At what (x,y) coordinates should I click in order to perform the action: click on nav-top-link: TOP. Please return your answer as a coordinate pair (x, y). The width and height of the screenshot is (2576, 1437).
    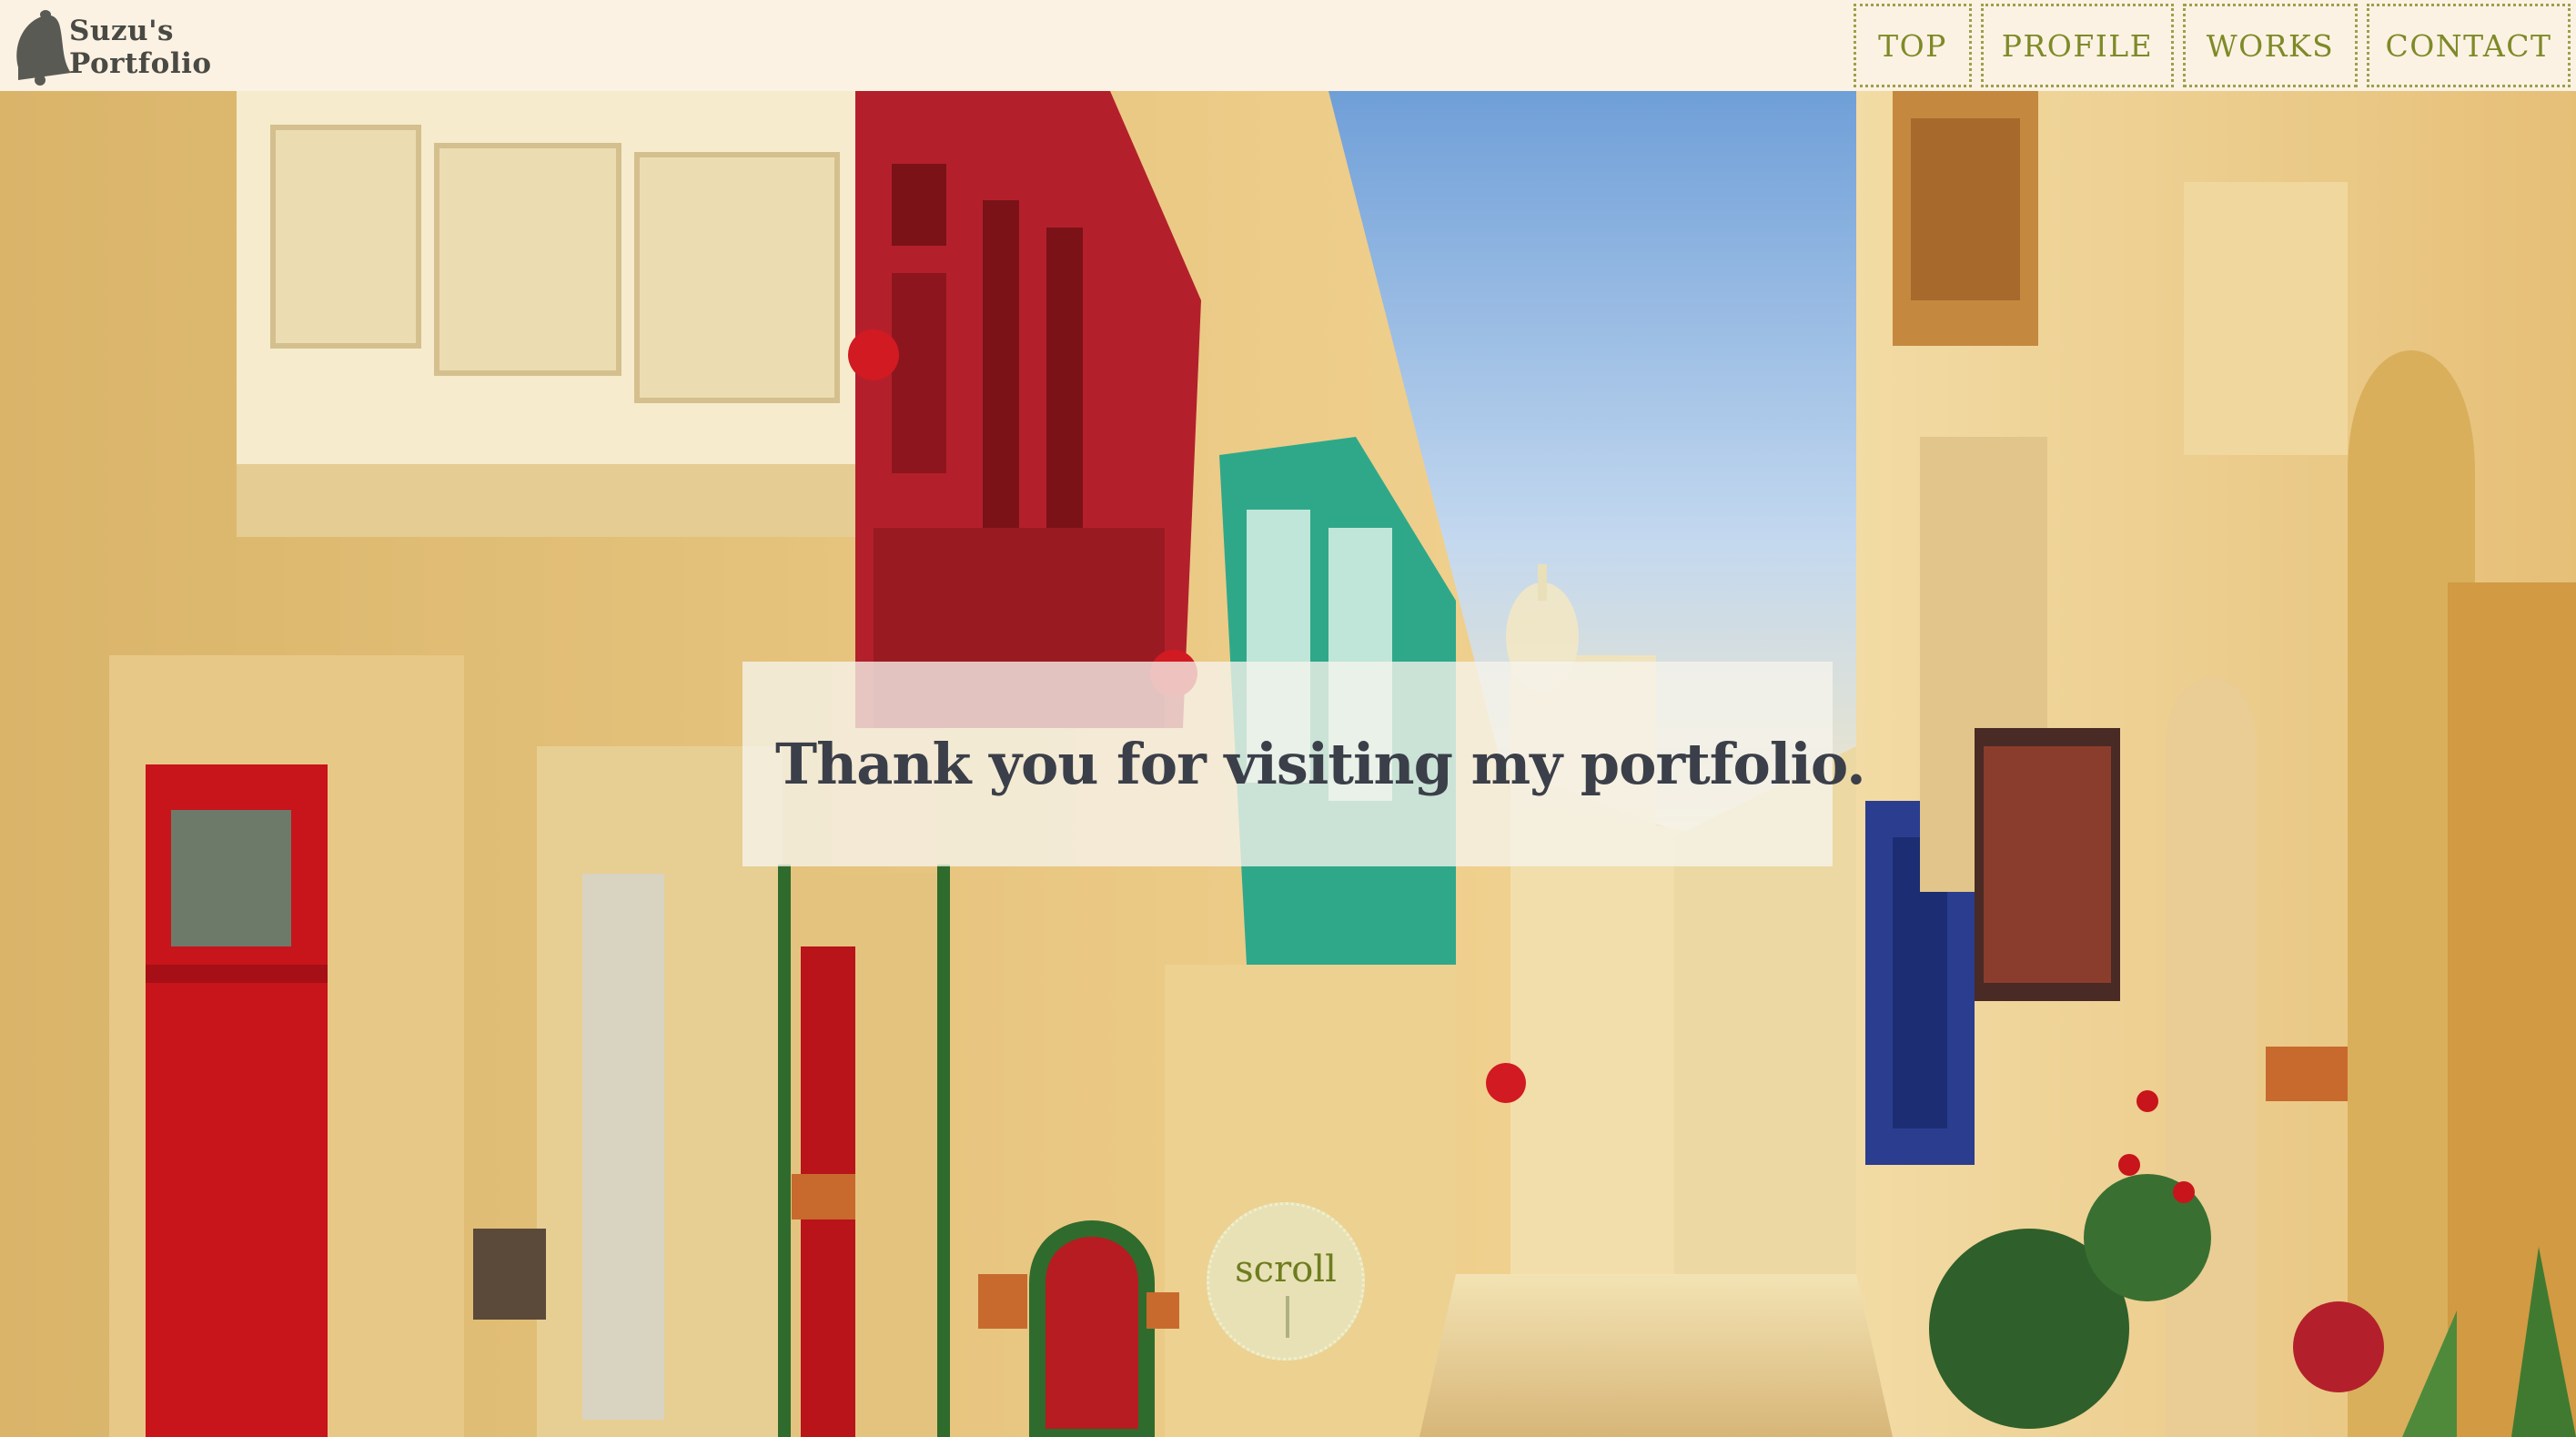
    Looking at the image, I should click on (1913, 45).